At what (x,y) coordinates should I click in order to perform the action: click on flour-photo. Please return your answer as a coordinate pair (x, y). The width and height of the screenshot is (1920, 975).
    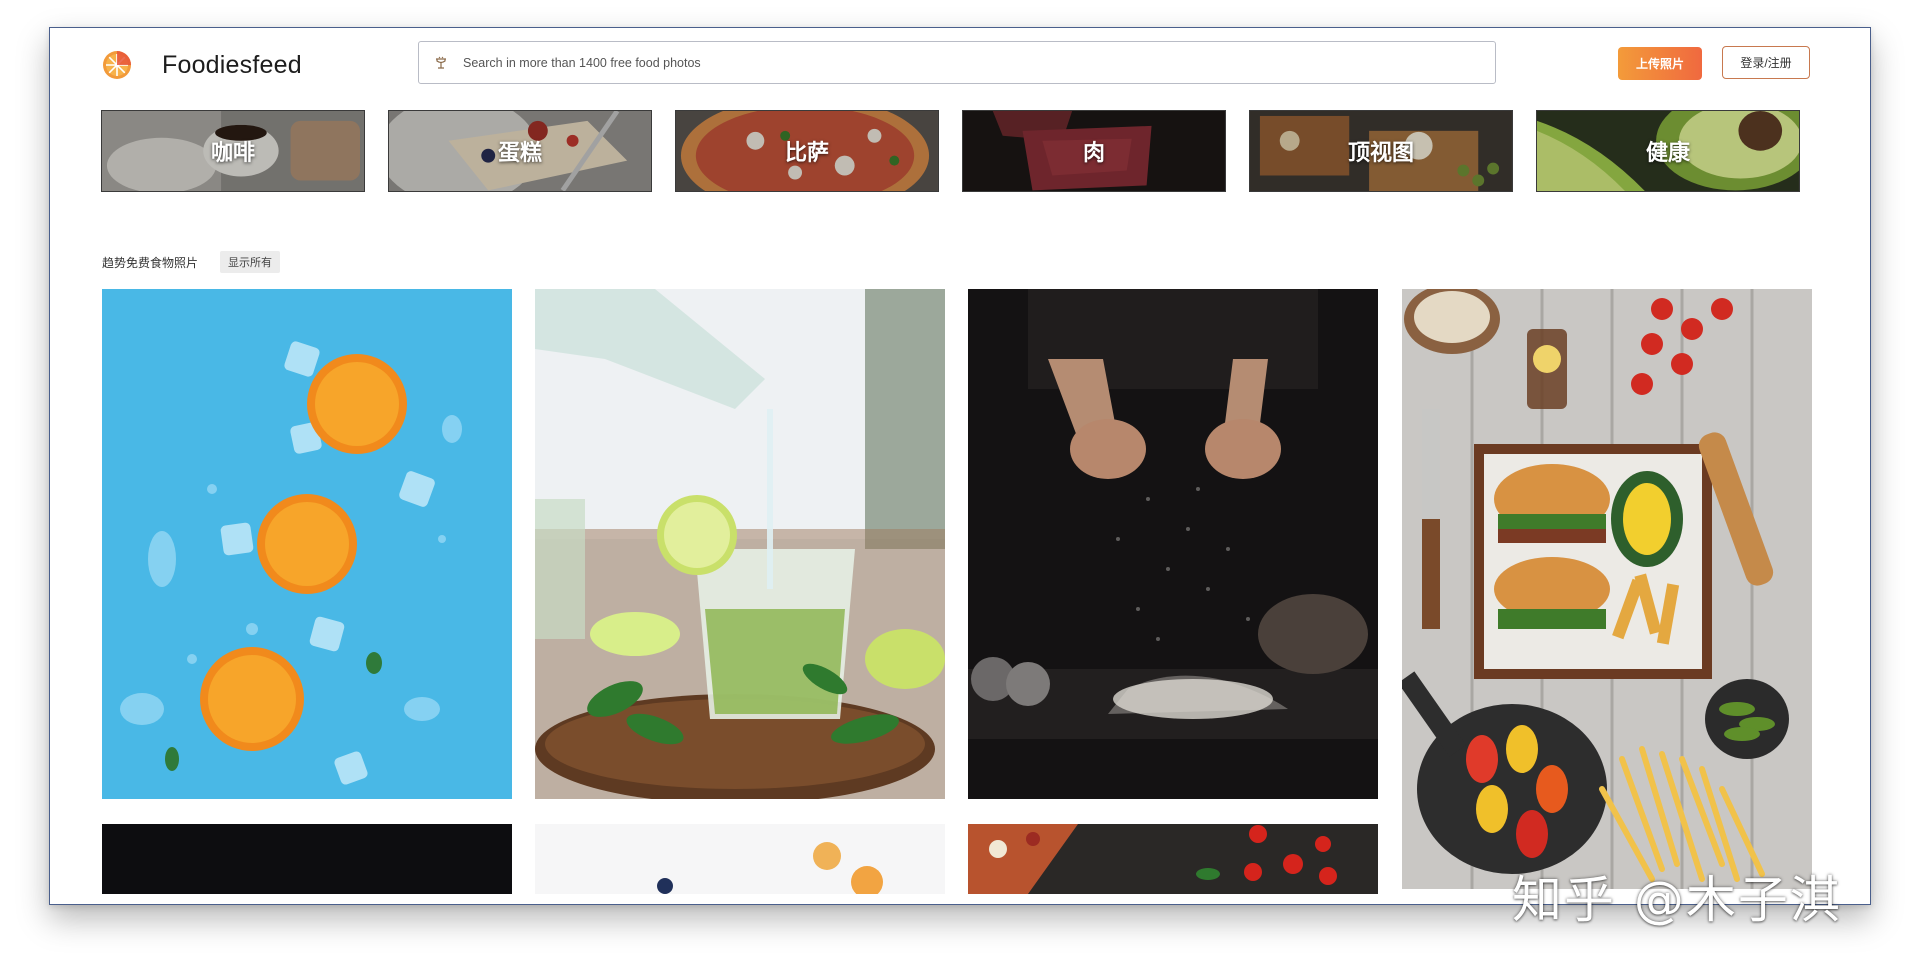
    Looking at the image, I should click on (1173, 544).